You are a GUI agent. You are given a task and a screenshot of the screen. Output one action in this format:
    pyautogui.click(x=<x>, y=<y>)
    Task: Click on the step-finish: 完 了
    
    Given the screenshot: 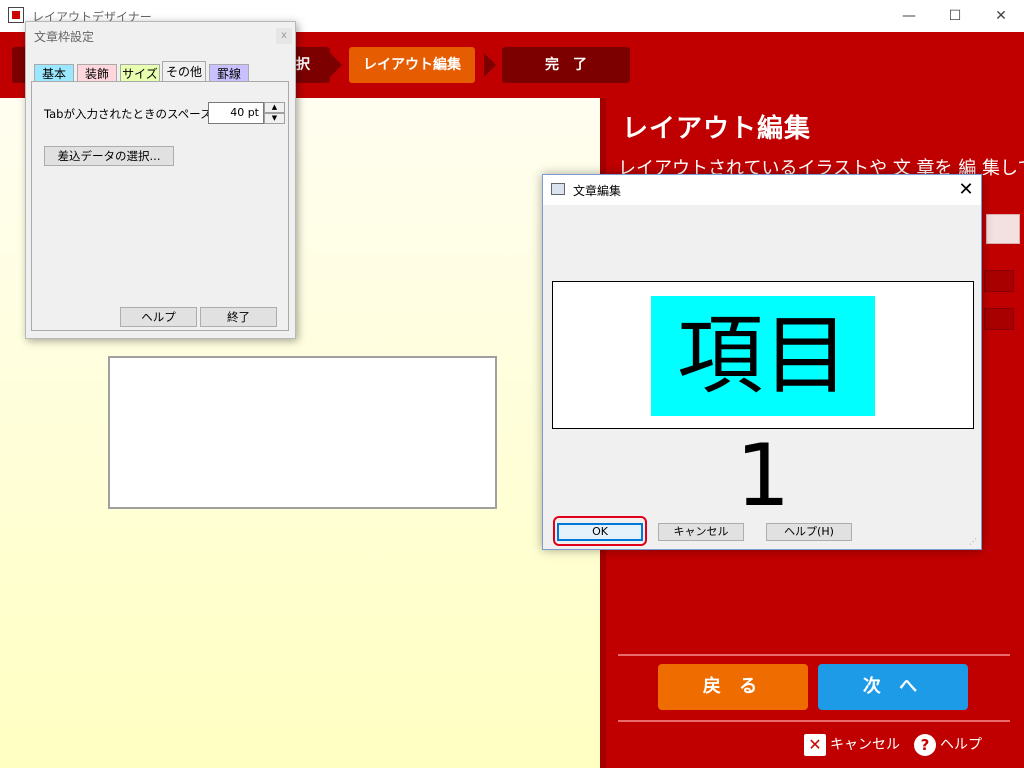 What is the action you would take?
    pyautogui.click(x=566, y=65)
    